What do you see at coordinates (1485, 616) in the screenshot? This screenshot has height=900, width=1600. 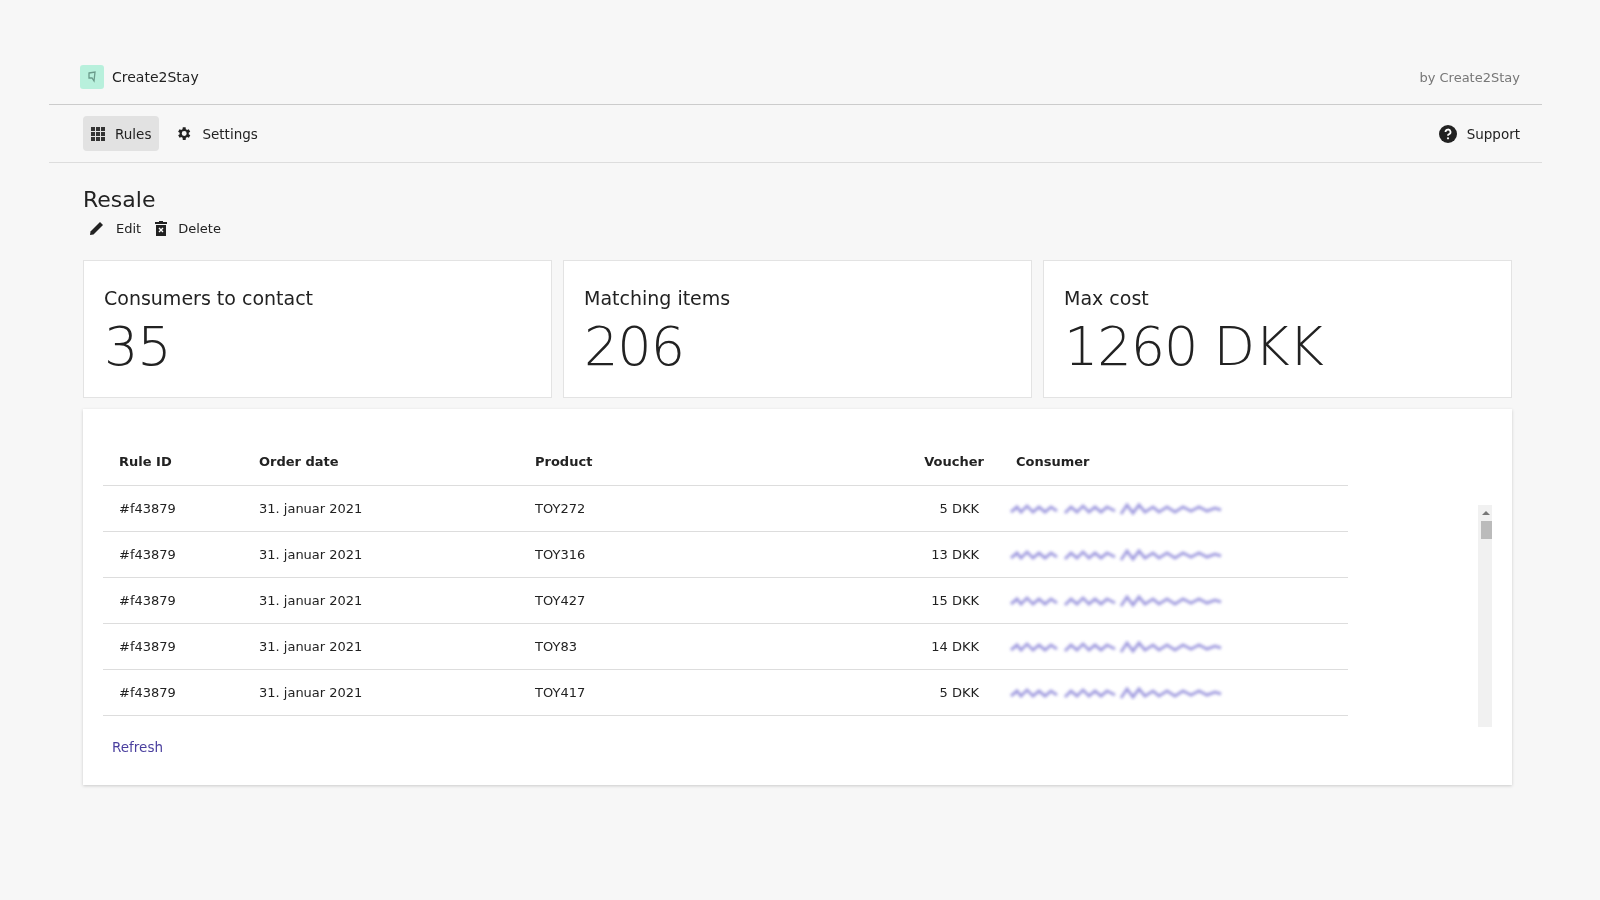 I see `scrollbar` at bounding box center [1485, 616].